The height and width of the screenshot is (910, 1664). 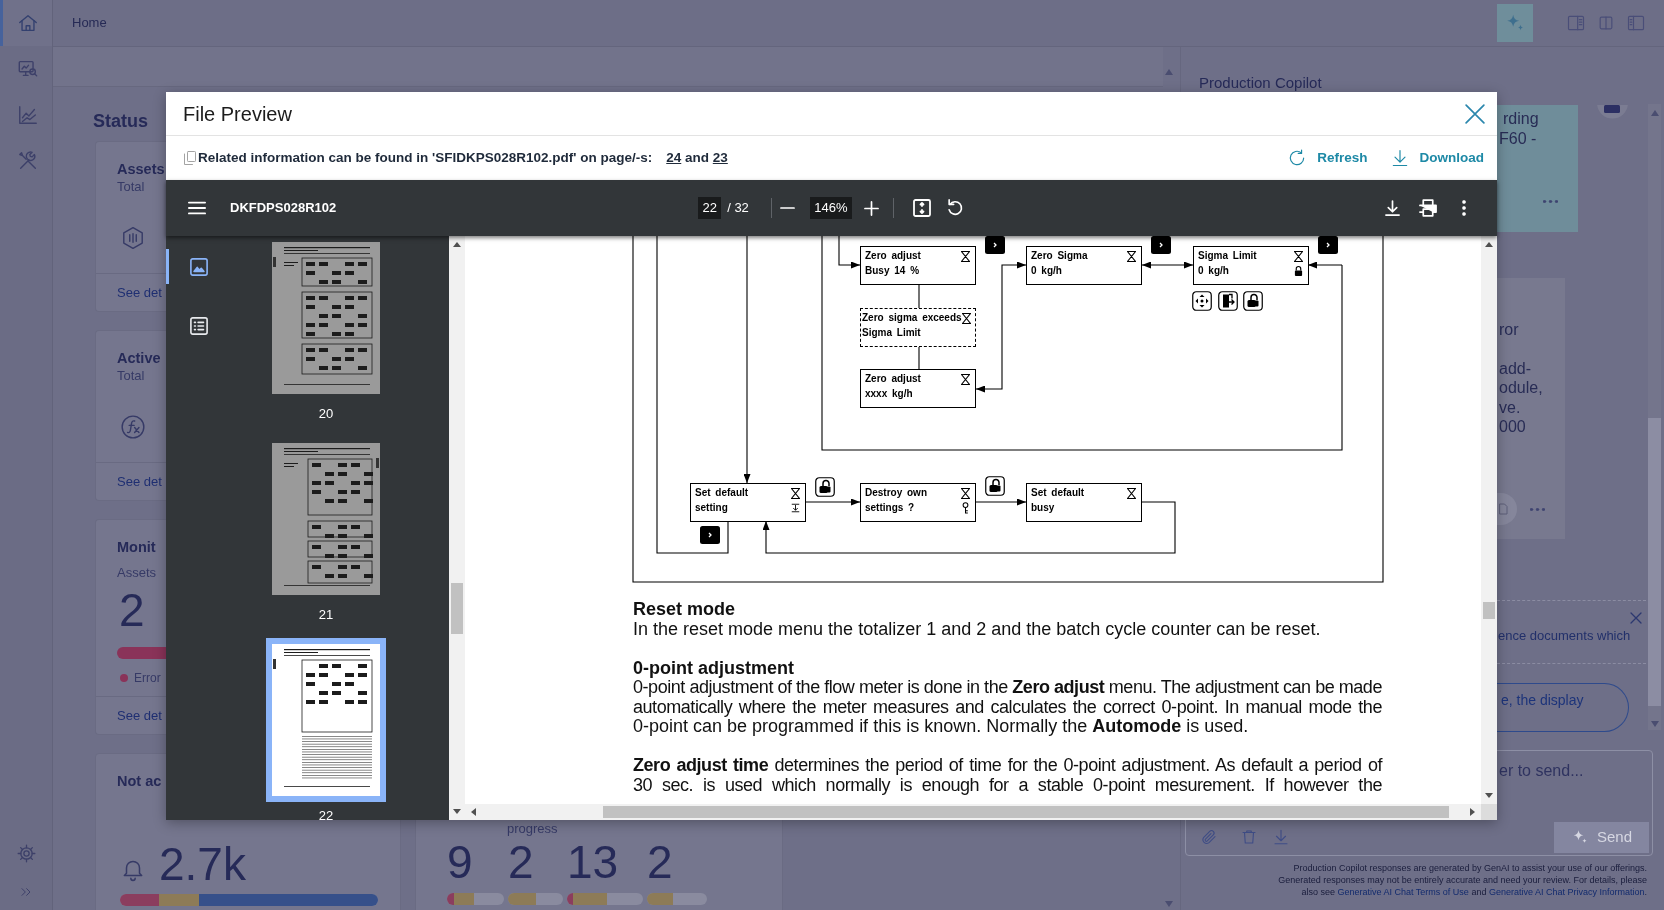 What do you see at coordinates (1636, 23) in the screenshot?
I see `left-panel-icon` at bounding box center [1636, 23].